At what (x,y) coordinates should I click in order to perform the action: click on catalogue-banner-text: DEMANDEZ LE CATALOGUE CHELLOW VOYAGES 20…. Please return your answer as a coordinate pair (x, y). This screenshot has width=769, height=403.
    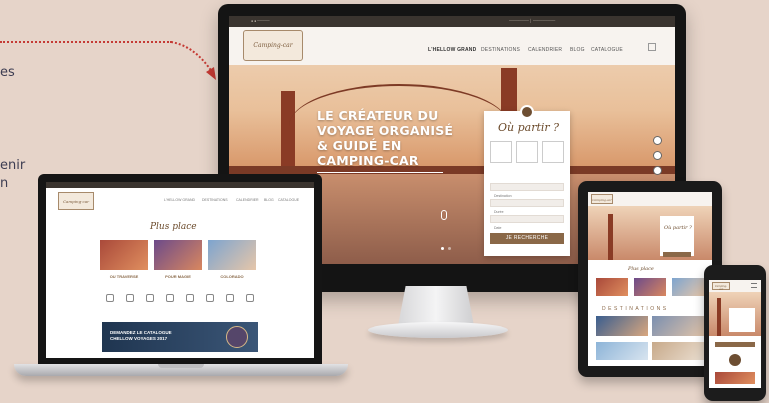
    Looking at the image, I should click on (141, 335).